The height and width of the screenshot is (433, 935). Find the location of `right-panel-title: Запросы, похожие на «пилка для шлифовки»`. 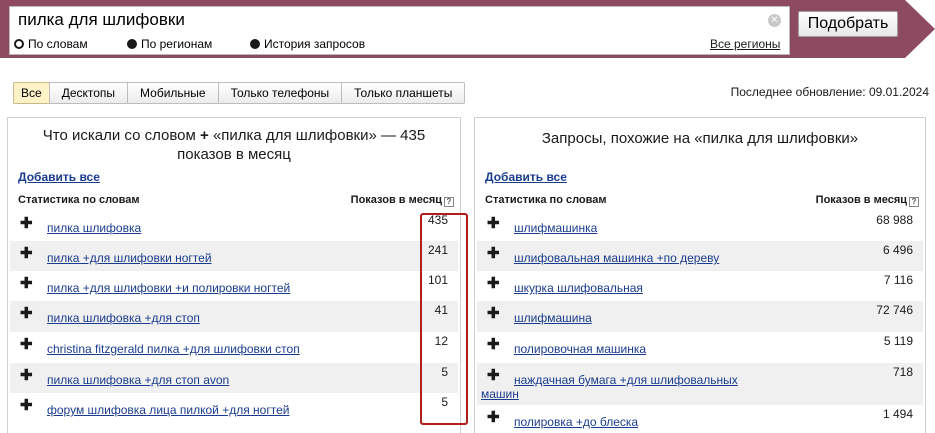

right-panel-title: Запросы, похожие на «пилка для шлифовки» is located at coordinates (700, 138).